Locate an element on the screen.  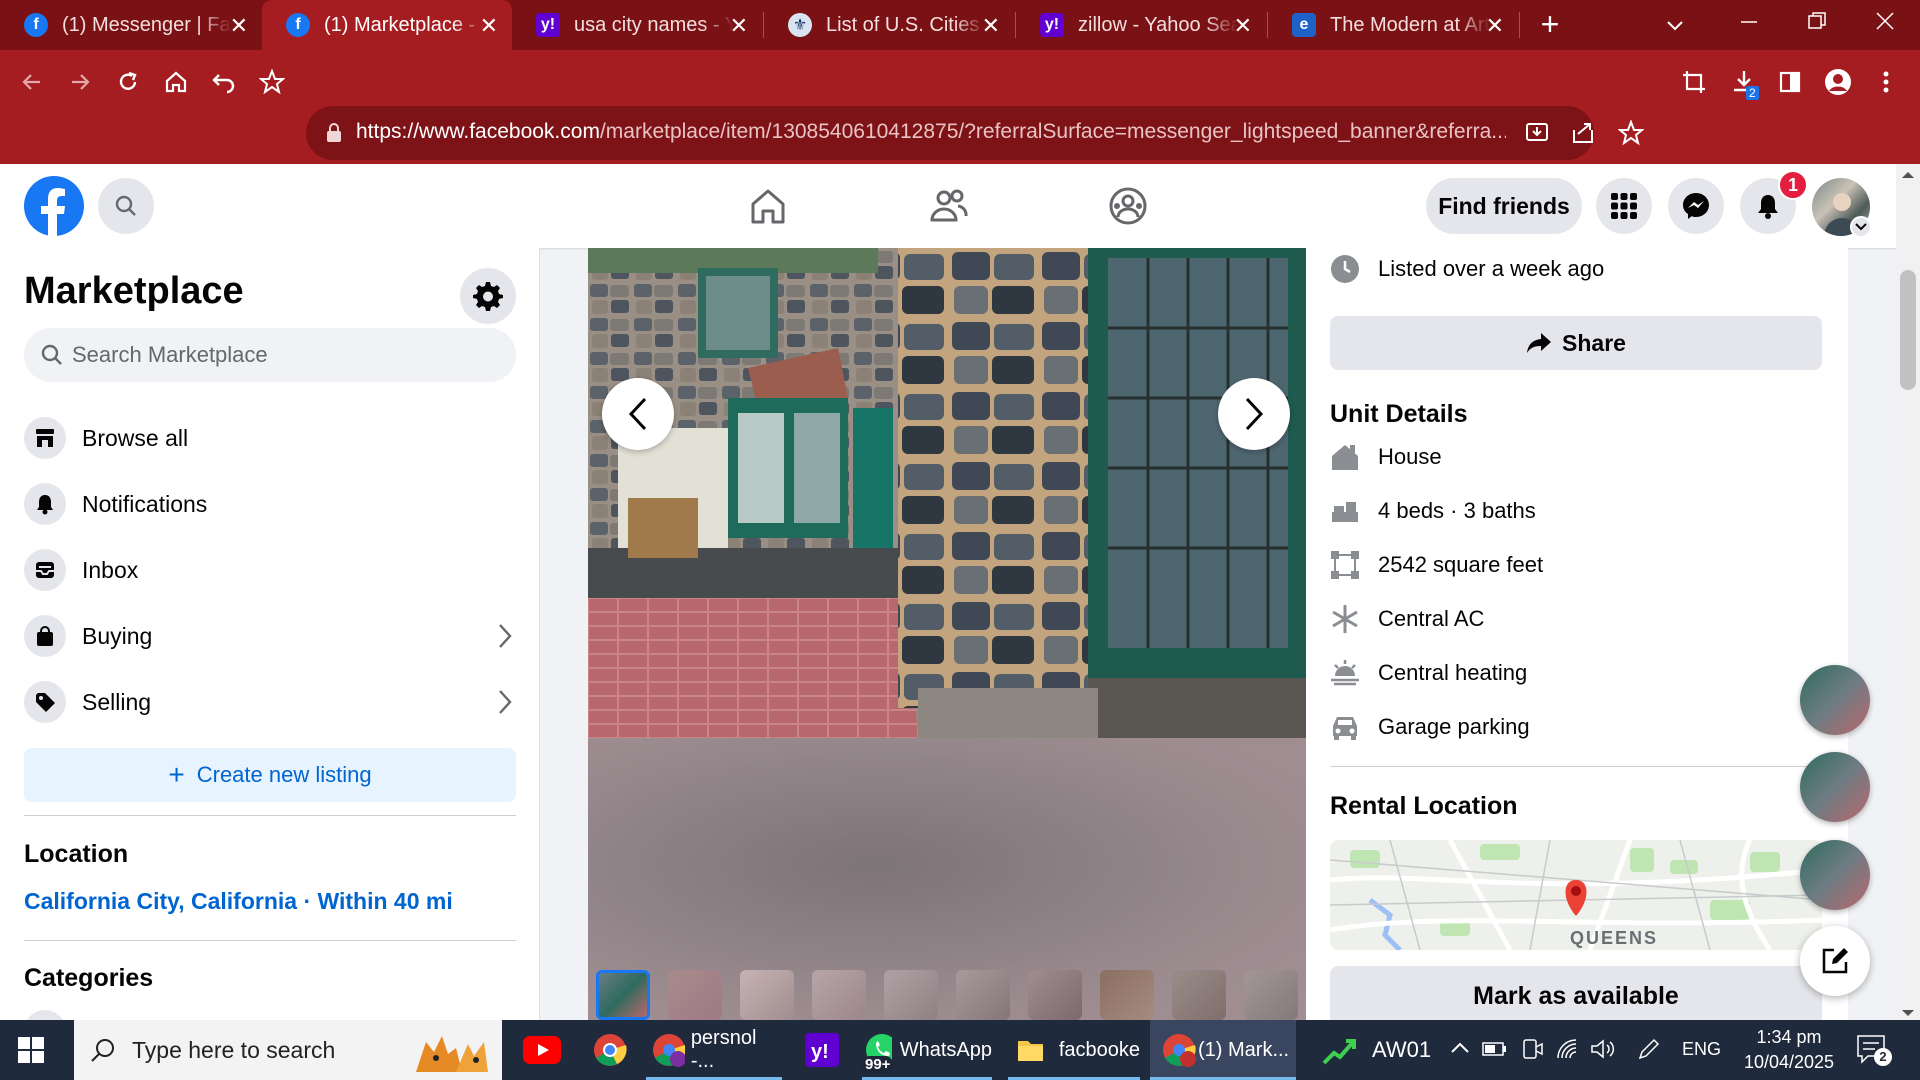
notification-center-icon: 2 is located at coordinates (1874, 1050).